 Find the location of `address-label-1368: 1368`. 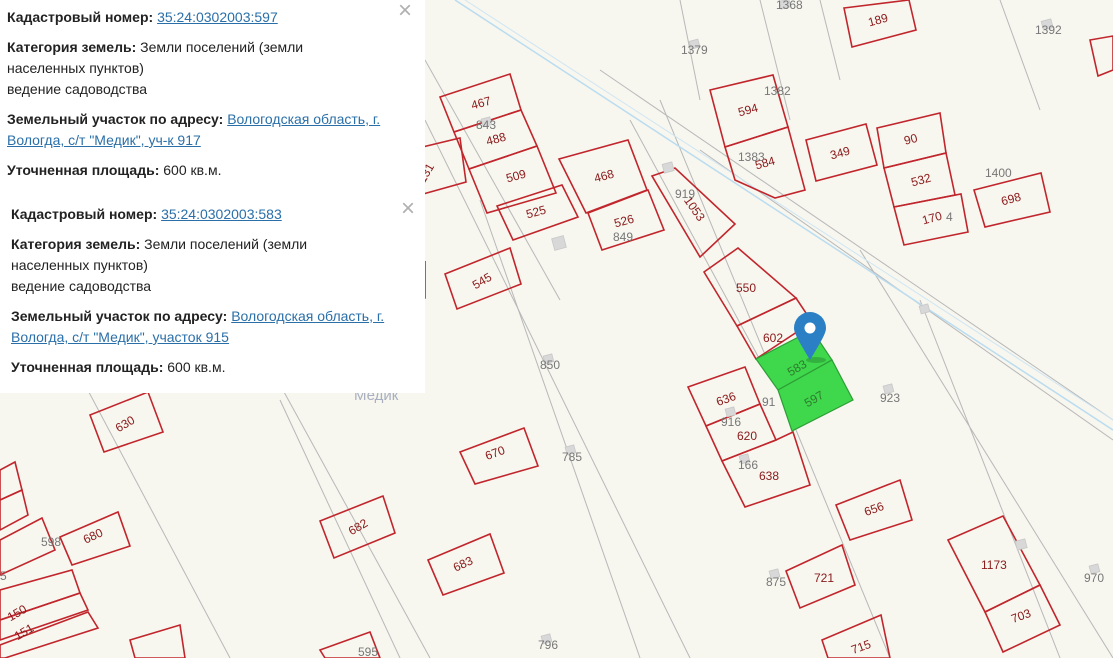

address-label-1368: 1368 is located at coordinates (789, 6).